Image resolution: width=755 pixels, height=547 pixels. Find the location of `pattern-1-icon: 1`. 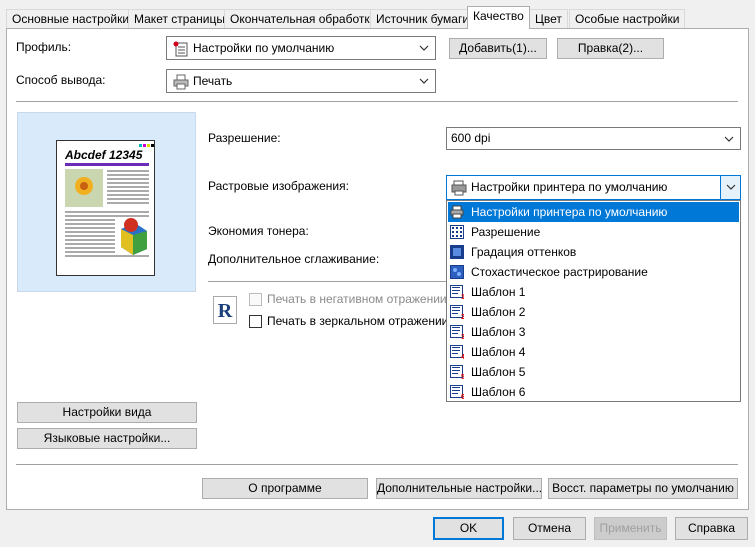

pattern-1-icon: 1 is located at coordinates (457, 292).